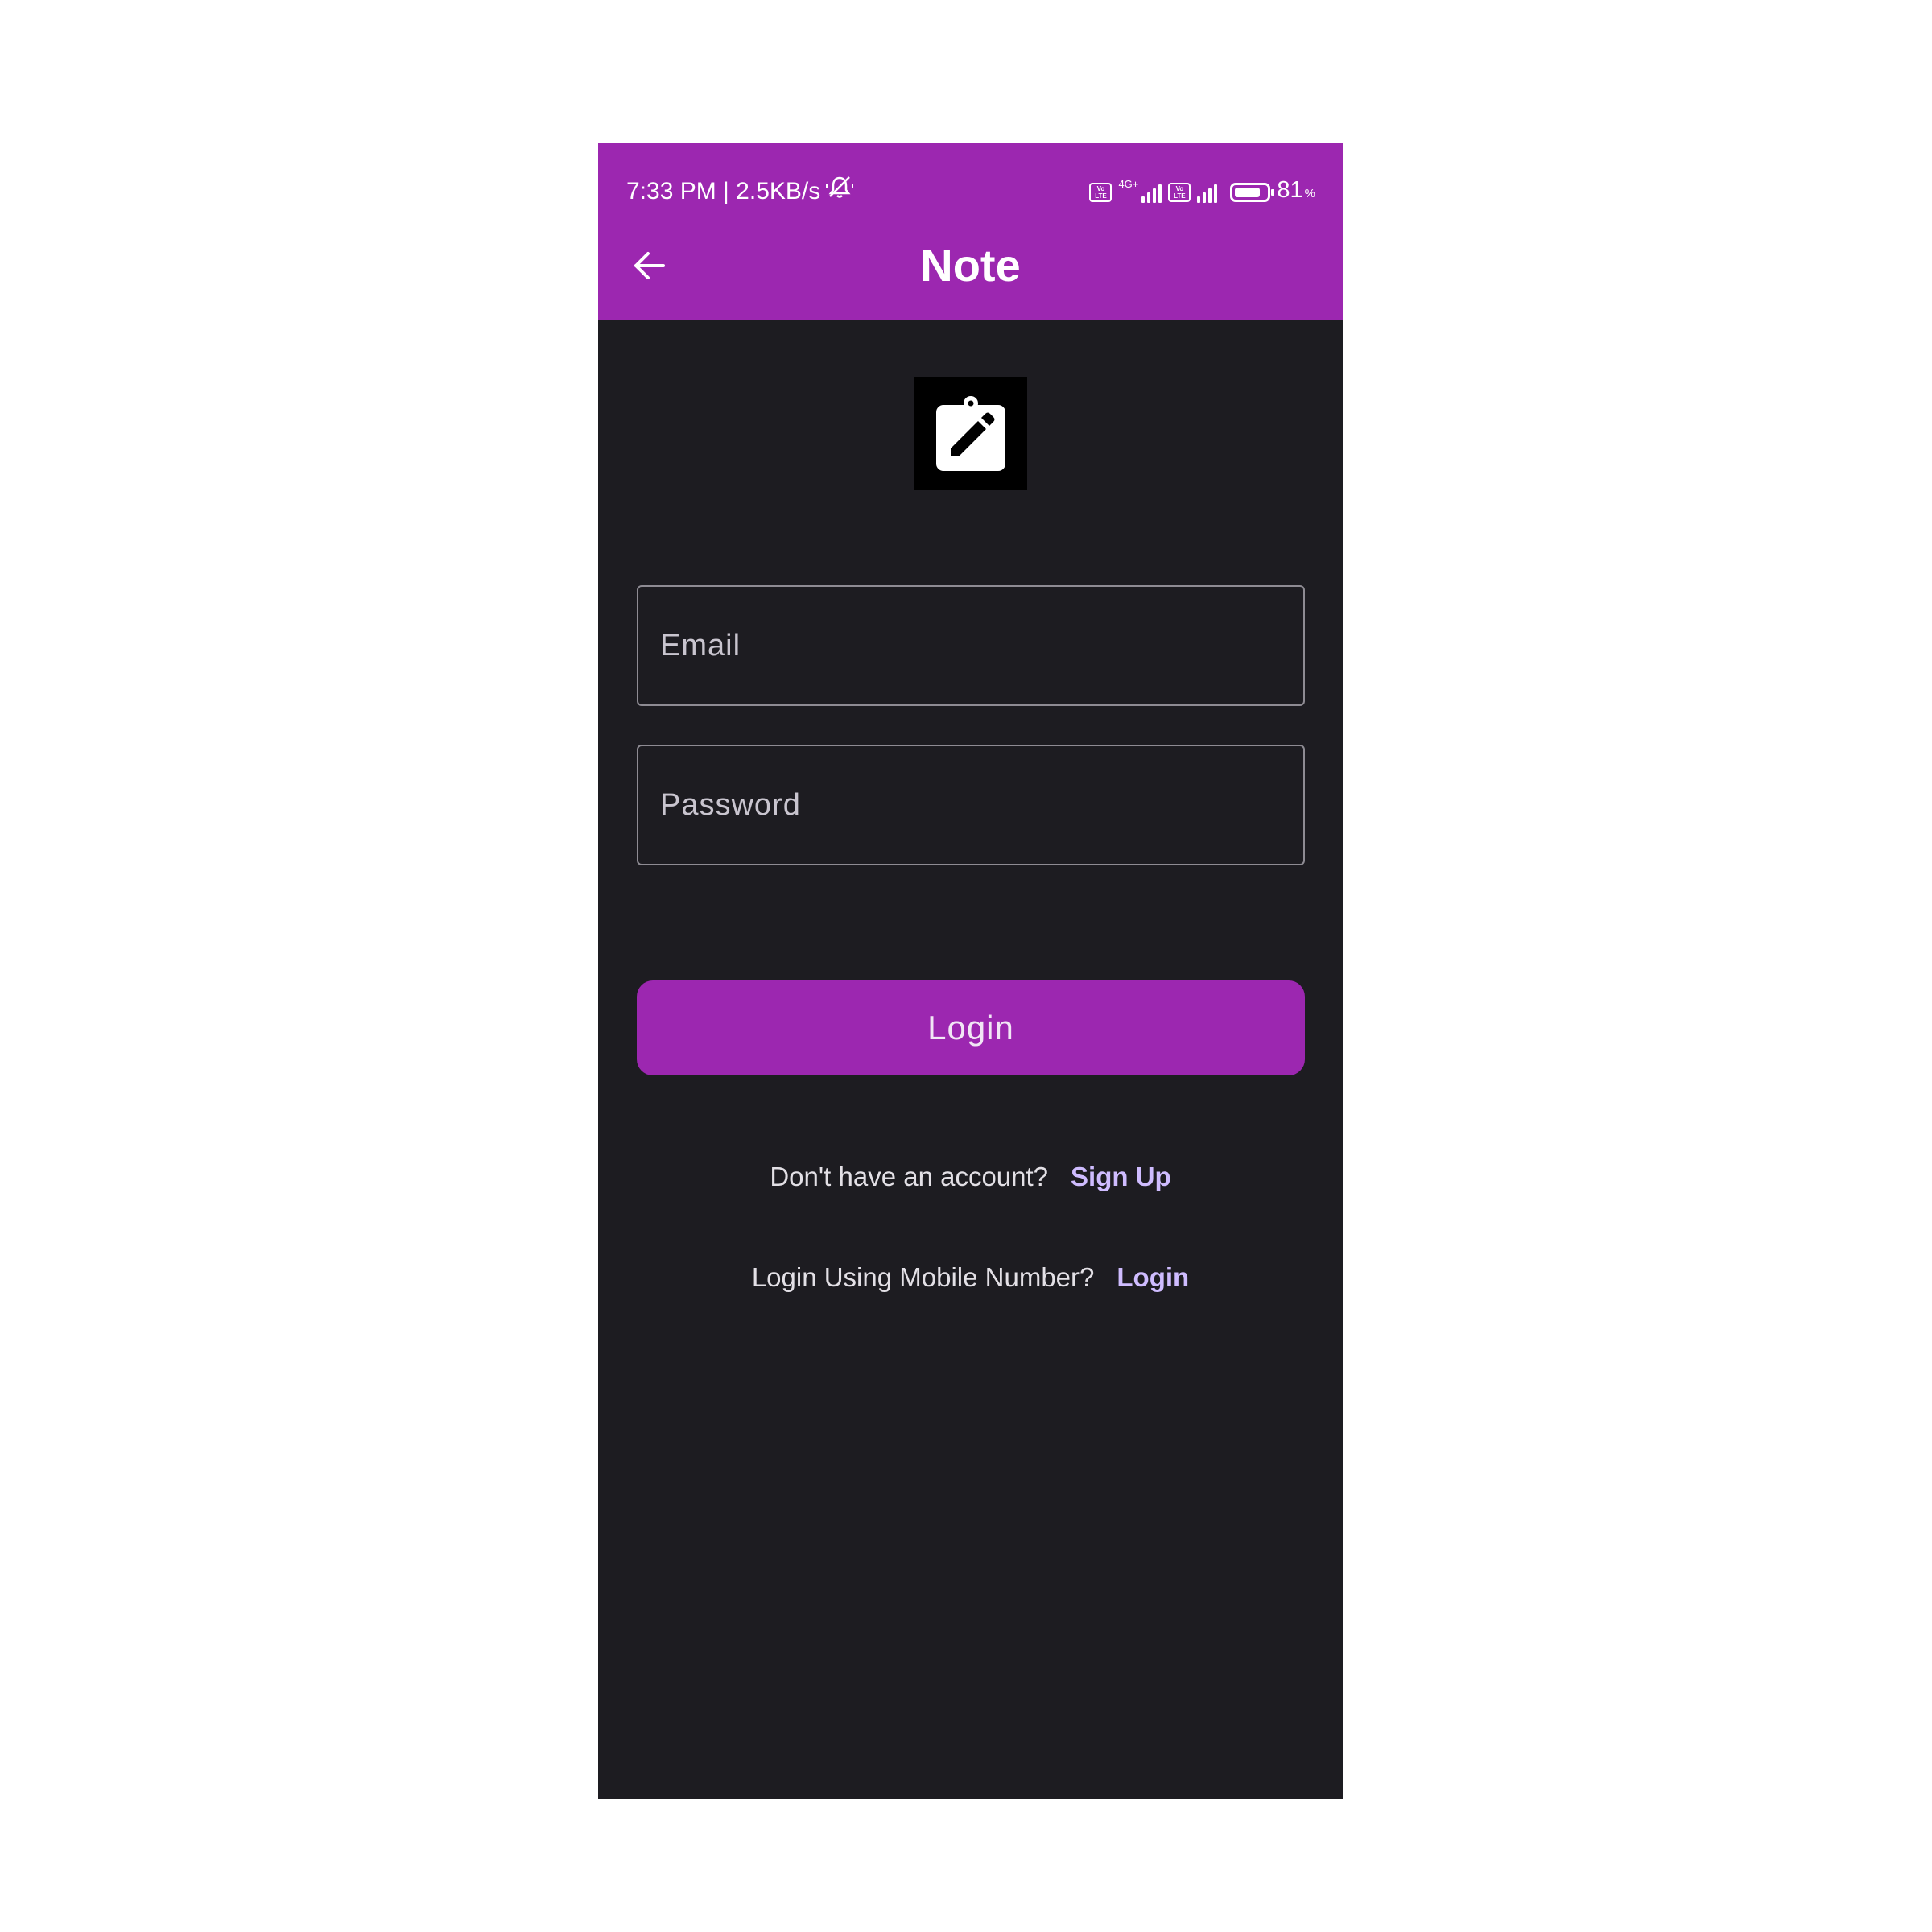  I want to click on silent-alarm-icon, so click(839, 191).